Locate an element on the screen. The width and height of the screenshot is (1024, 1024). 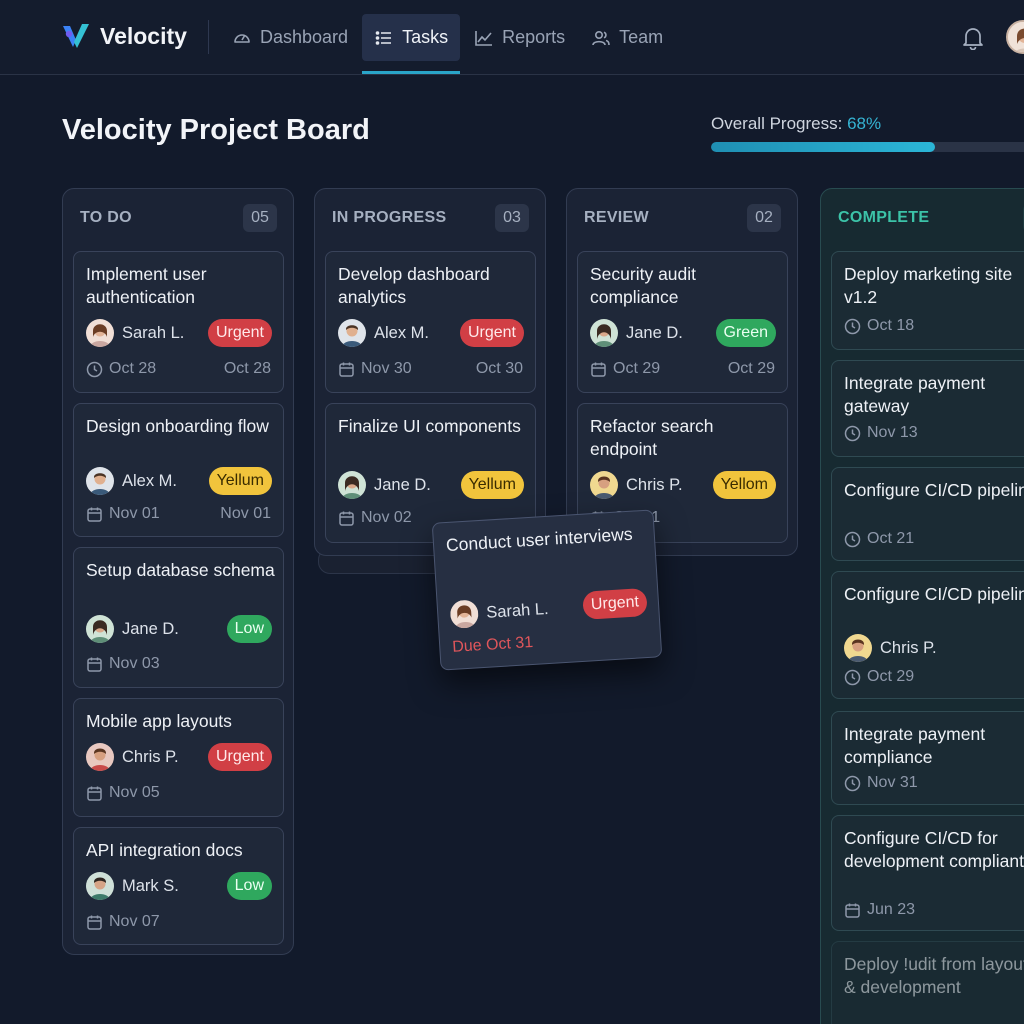
user-avatar is located at coordinates (1015, 37).